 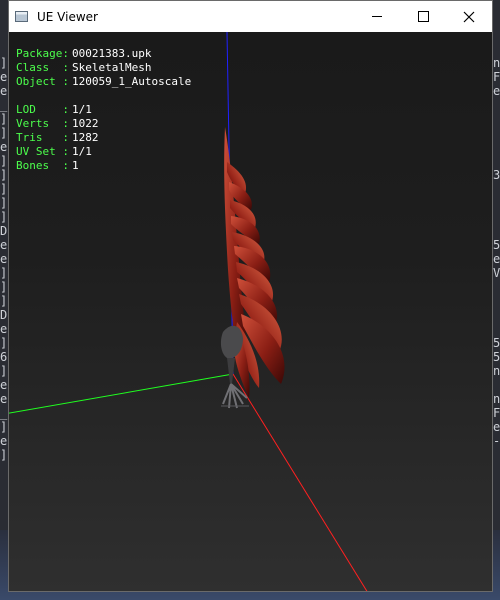 I want to click on package-value: 00021383.upk, so click(x=112, y=53).